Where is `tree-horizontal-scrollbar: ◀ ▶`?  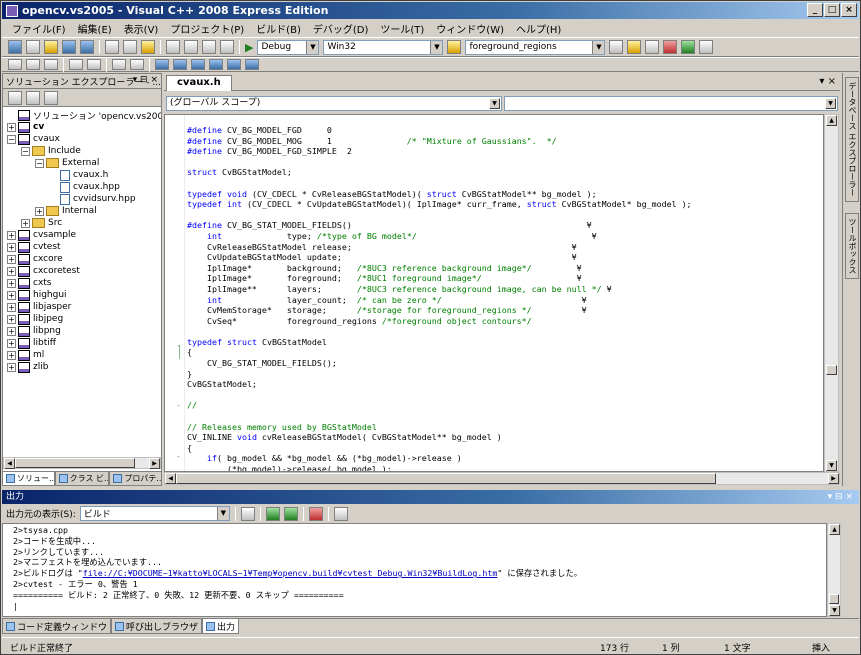
tree-horizontal-scrollbar: ◀ ▶ is located at coordinates (82, 463).